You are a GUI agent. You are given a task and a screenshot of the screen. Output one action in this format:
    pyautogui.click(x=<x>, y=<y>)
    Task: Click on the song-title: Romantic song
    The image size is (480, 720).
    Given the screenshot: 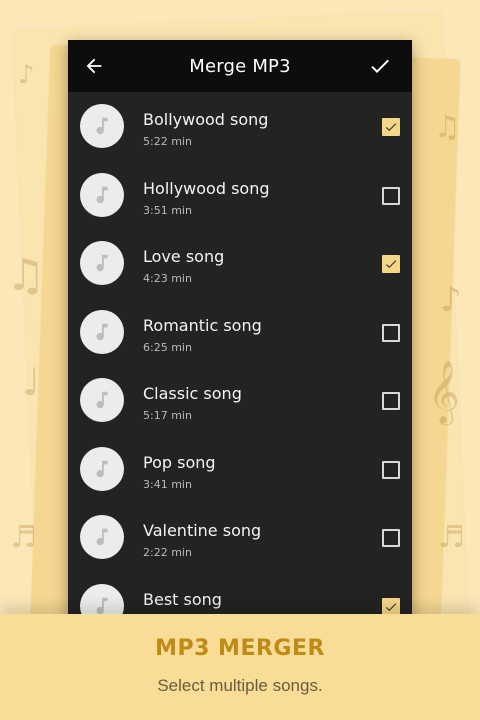 What is the action you would take?
    pyautogui.click(x=202, y=325)
    